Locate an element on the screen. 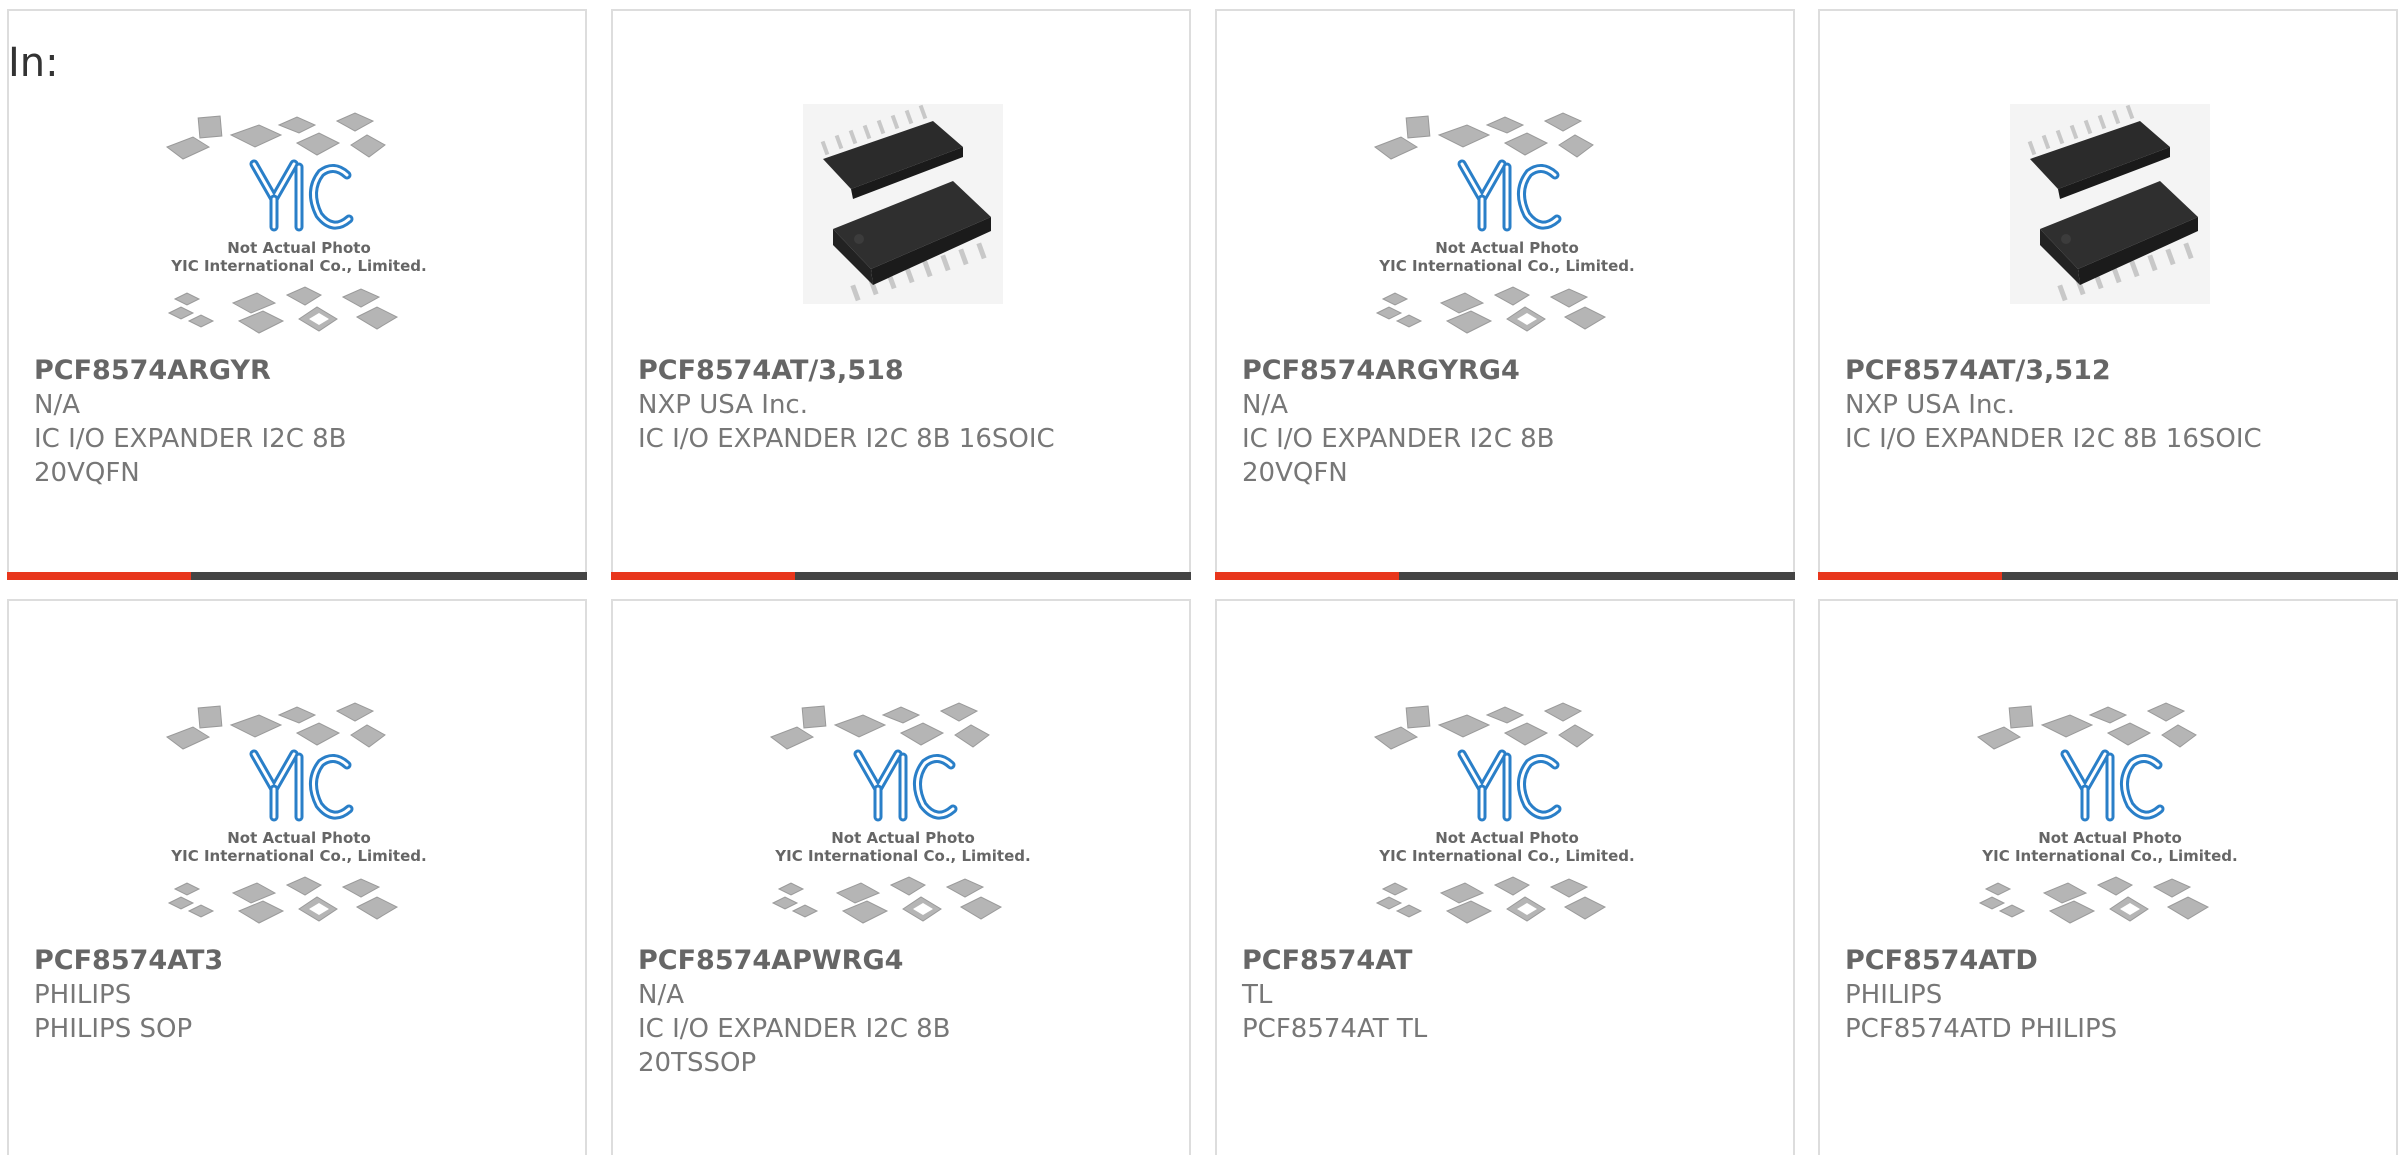 Image resolution: width=2400 pixels, height=1155 pixels. part-number-link: PCF8574AT3 is located at coordinates (299, 961).